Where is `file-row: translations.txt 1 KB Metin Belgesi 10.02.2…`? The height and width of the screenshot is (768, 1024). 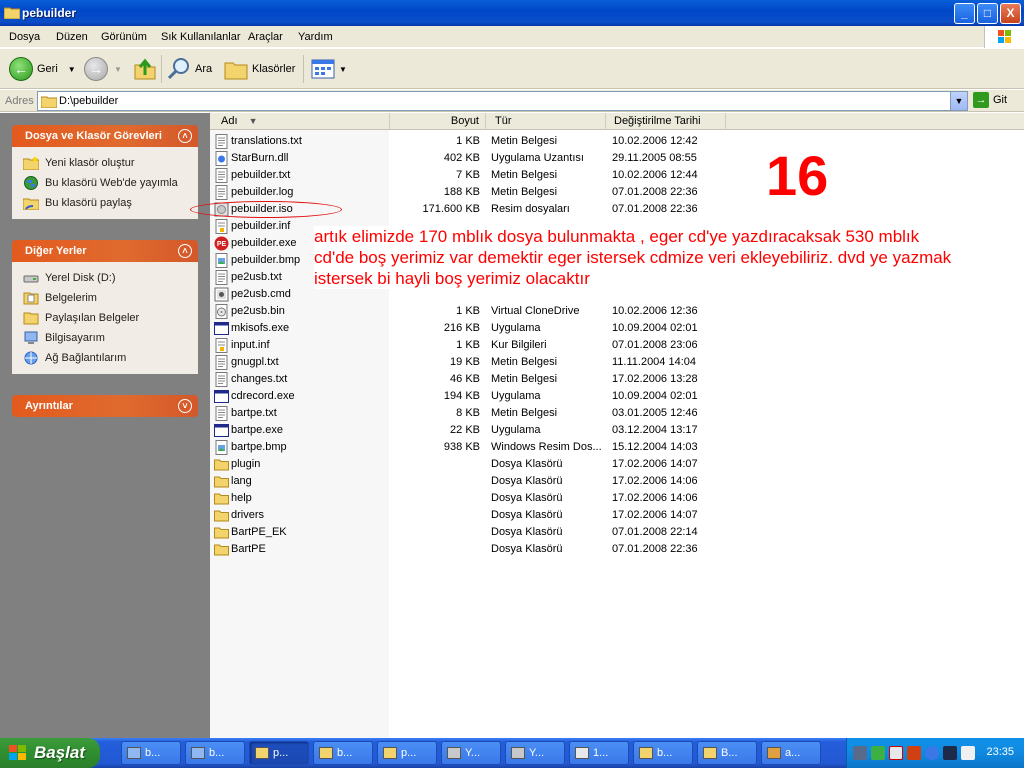
file-row: translations.txt 1 KB Metin Belgesi 10.02.2… is located at coordinates (617, 141).